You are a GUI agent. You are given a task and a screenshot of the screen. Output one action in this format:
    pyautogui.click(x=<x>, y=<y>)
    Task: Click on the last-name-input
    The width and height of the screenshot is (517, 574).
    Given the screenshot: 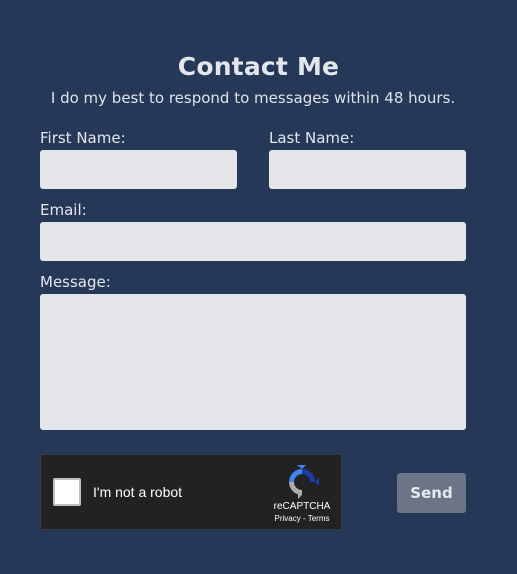 What is the action you would take?
    pyautogui.click(x=367, y=169)
    